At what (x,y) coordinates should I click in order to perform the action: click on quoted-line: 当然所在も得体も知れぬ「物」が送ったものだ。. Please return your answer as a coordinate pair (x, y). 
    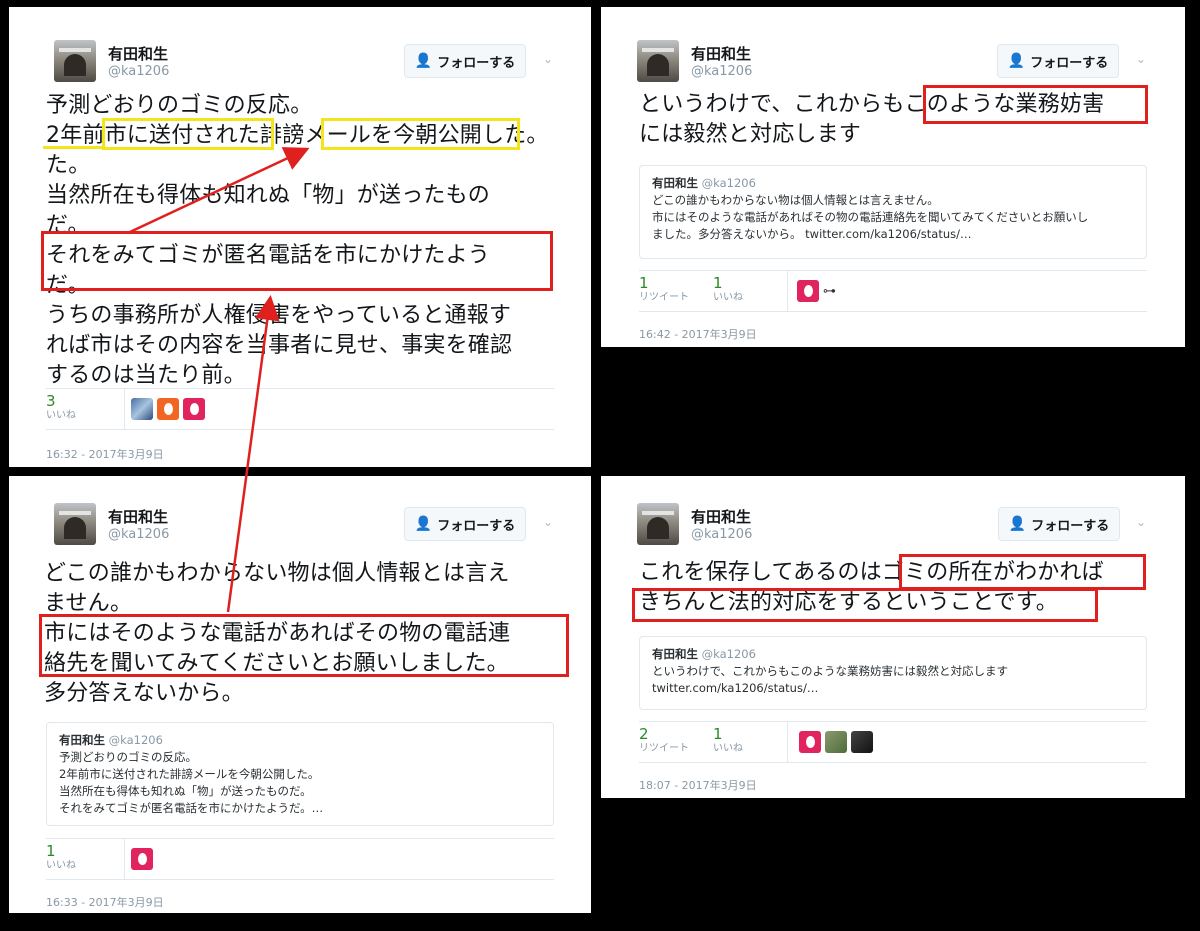
    Looking at the image, I should click on (185, 791).